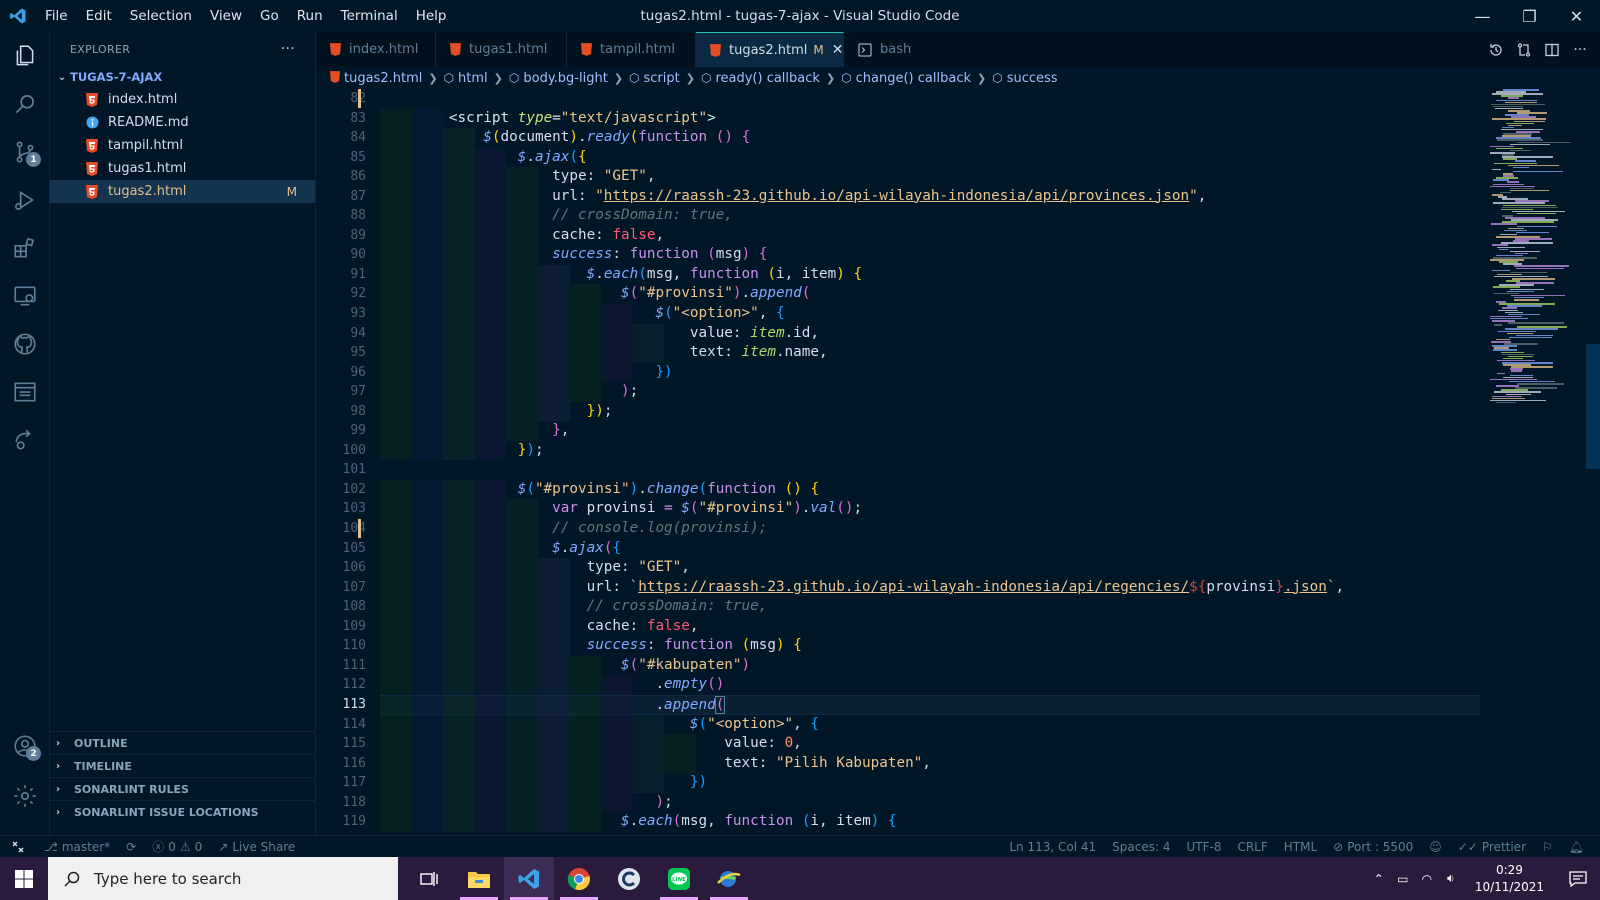 This screenshot has height=900, width=1600. I want to click on ccleaner-taskbar-icon, so click(629, 878).